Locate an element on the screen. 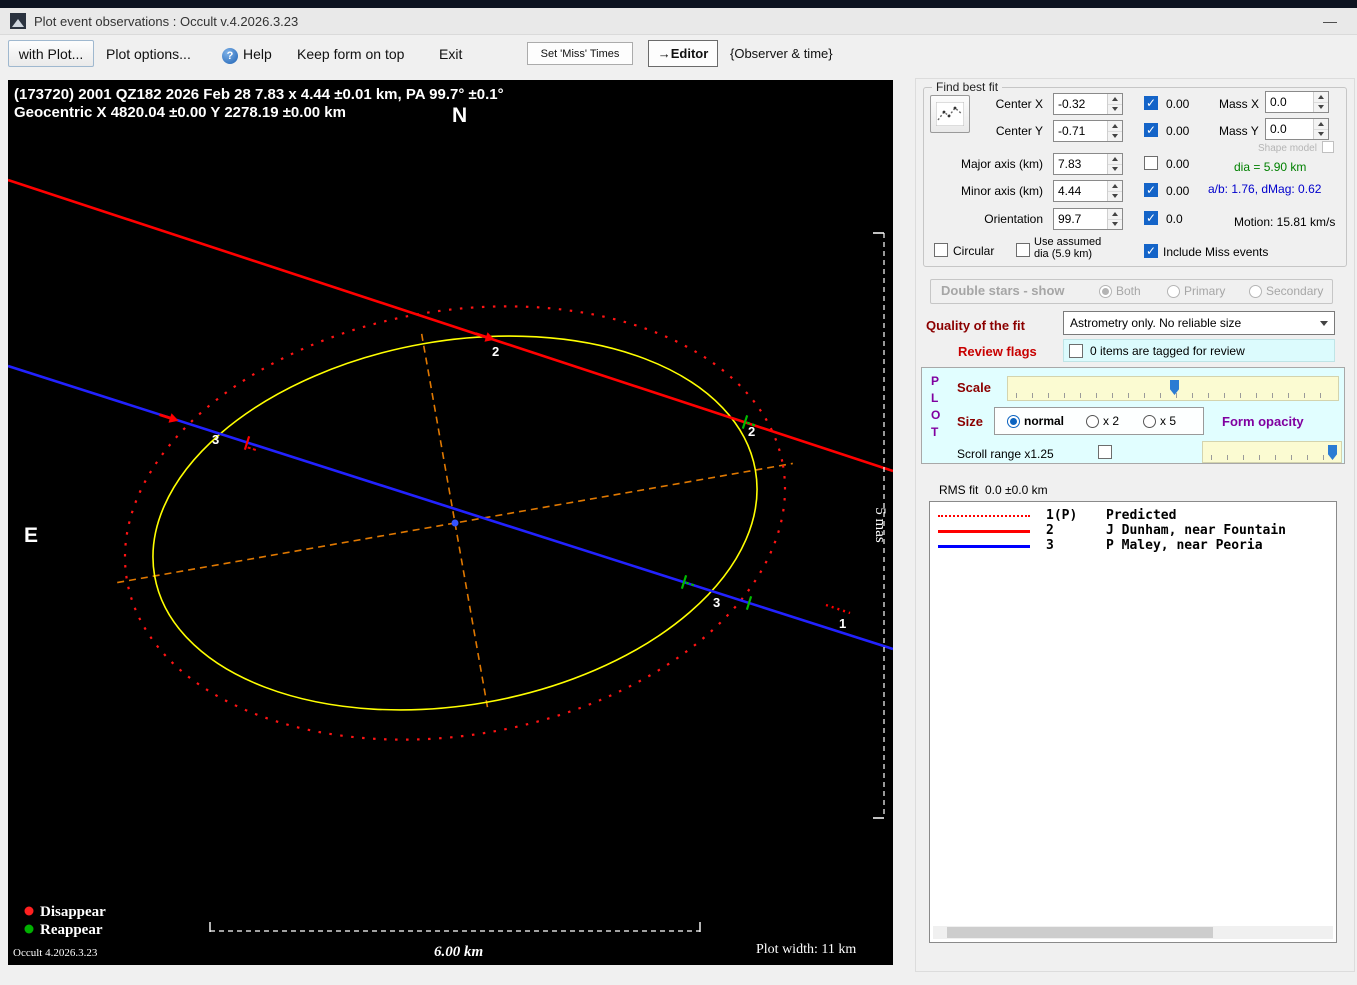 This screenshot has height=985, width=1357. diameter-value: dia = 5.90 km is located at coordinates (1270, 167).